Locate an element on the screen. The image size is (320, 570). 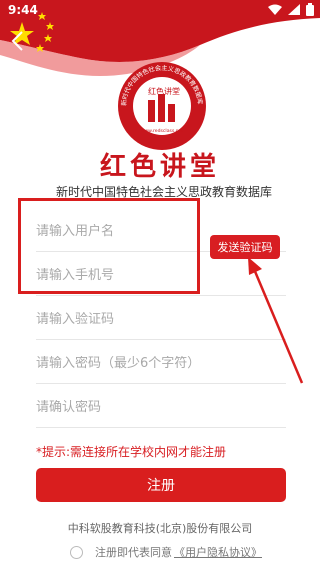
logo-url: www.redsclass.net is located at coordinates (162, 131).